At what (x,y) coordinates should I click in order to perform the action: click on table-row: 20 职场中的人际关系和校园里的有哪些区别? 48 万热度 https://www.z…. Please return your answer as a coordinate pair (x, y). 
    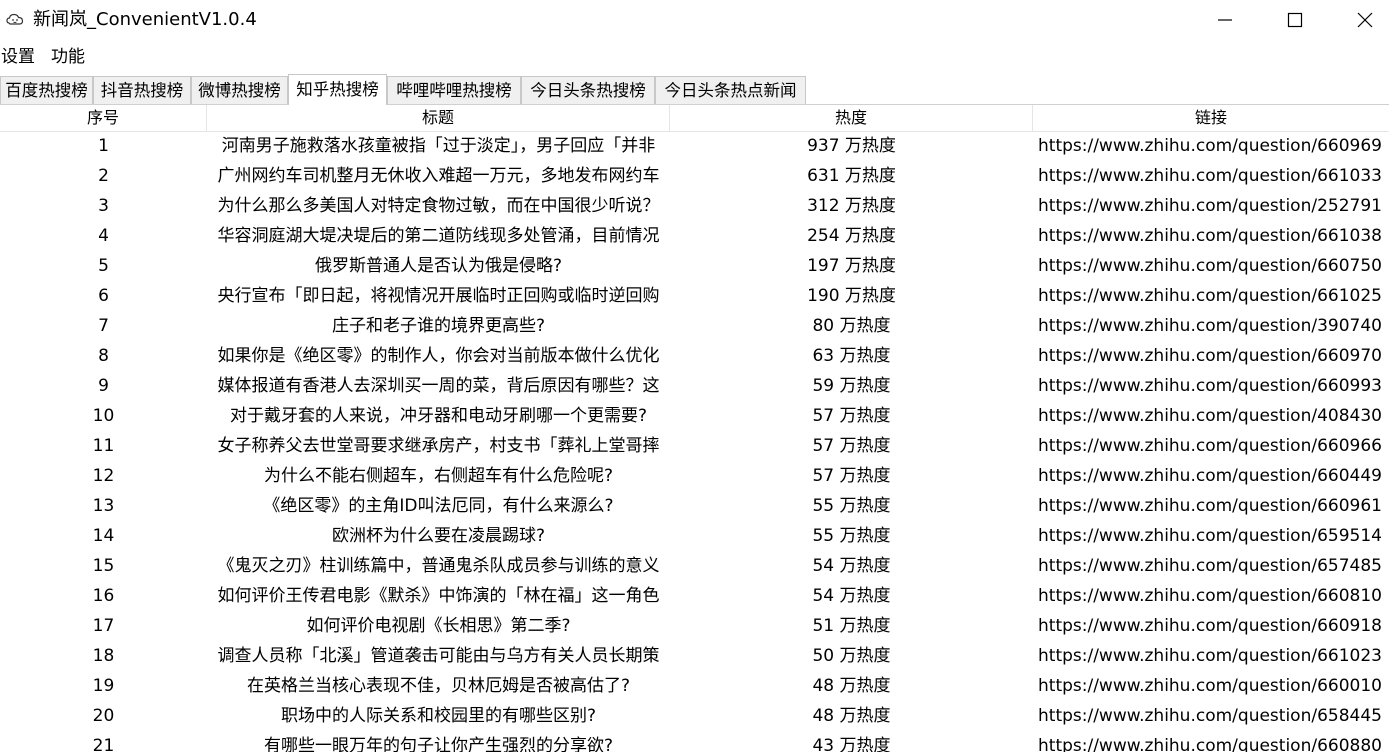
    Looking at the image, I should click on (694, 716).